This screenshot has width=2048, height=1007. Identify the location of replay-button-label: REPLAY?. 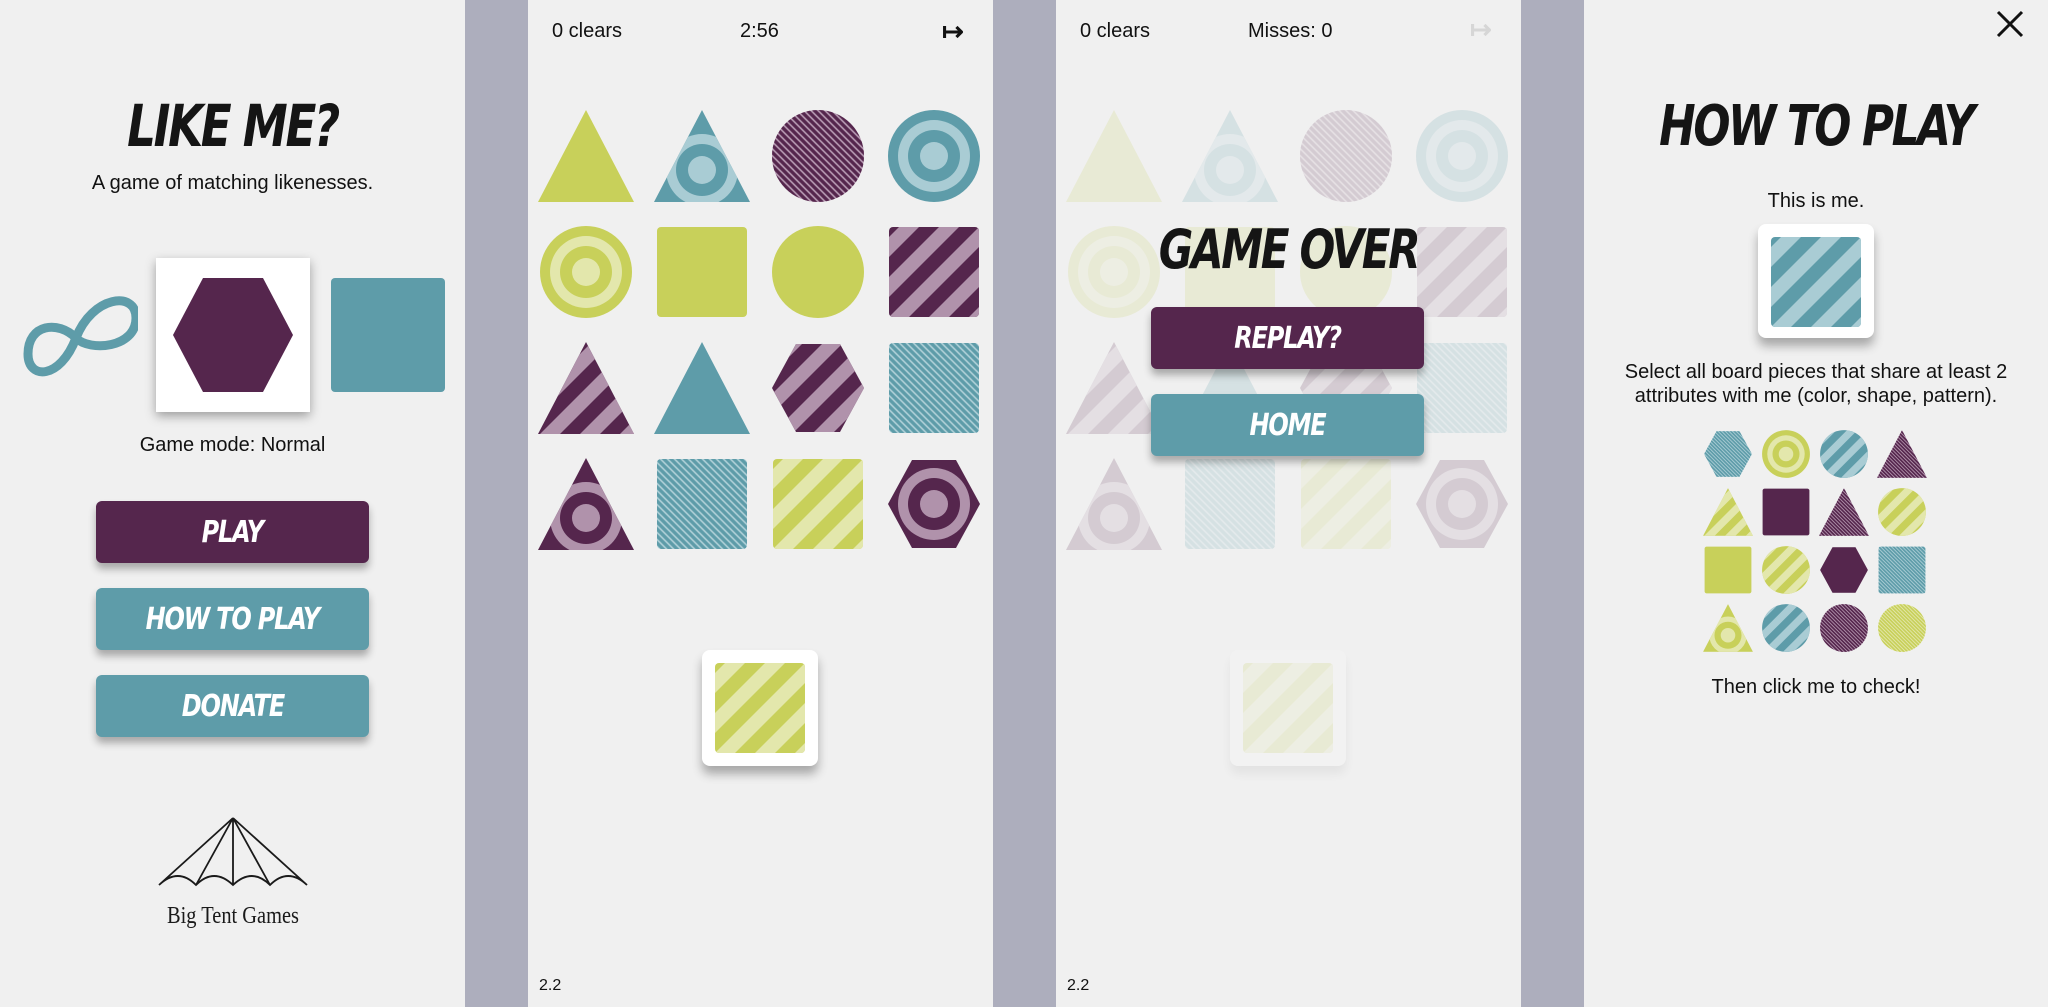
(1288, 338).